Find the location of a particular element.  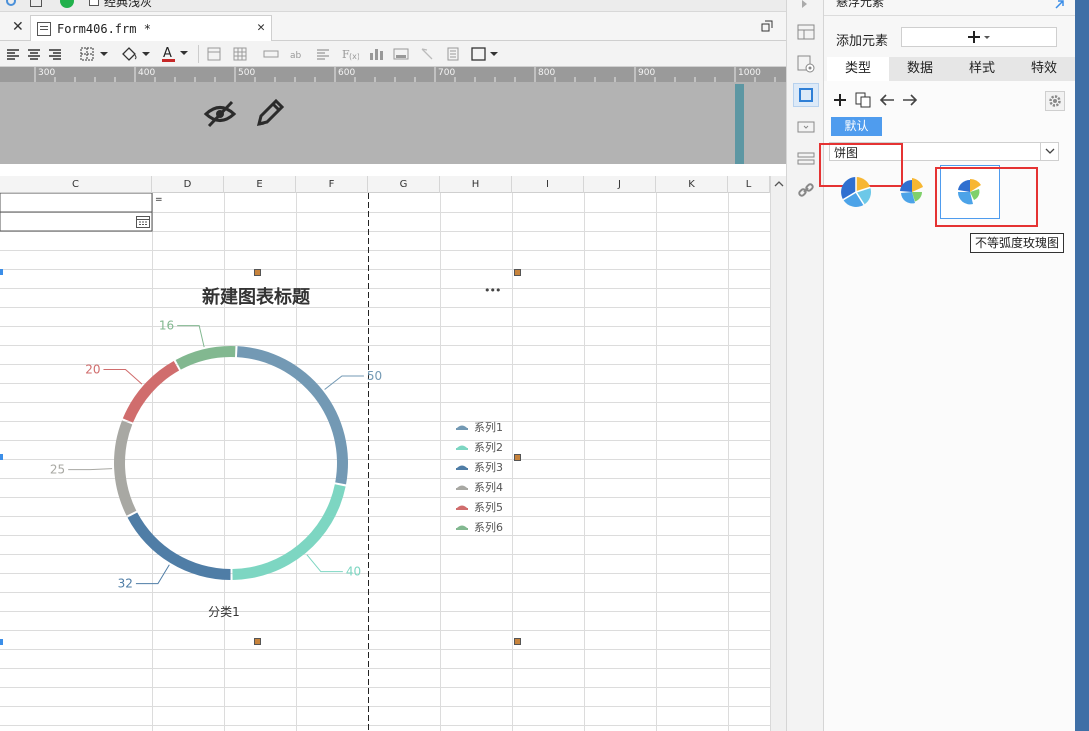

image-icon is located at coordinates (401, 54).